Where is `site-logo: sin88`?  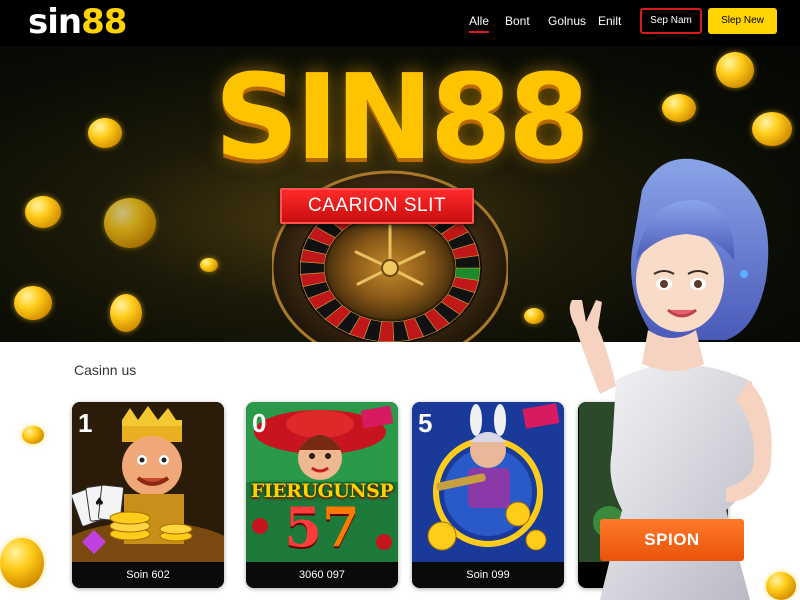 site-logo: sin88 is located at coordinates (77, 22).